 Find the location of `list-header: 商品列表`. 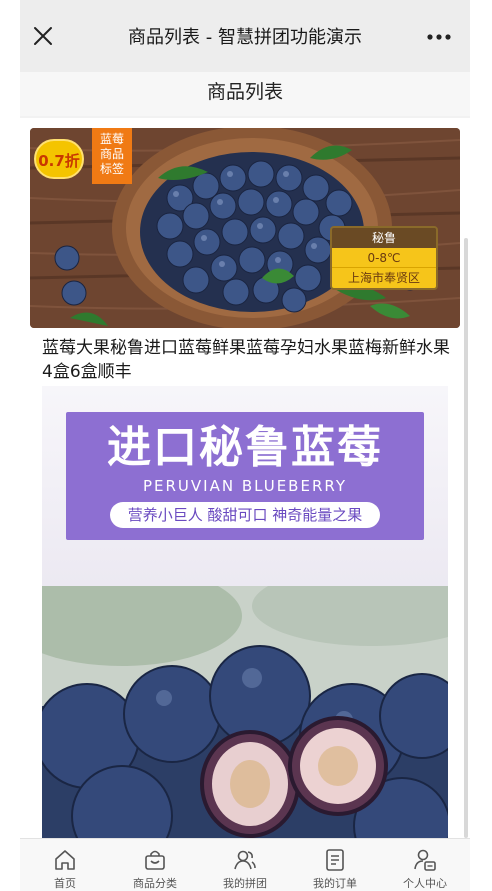

list-header: 商品列表 is located at coordinates (245, 94).